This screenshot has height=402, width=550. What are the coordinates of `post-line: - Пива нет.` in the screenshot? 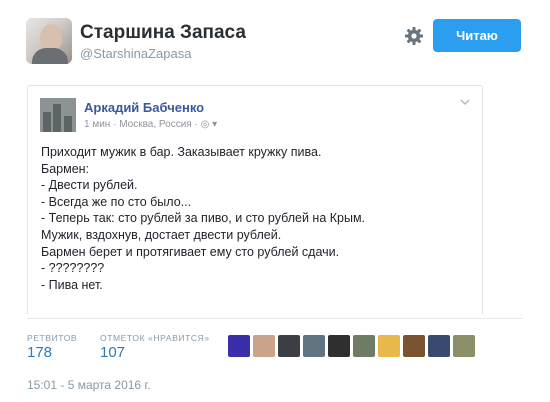 It's located at (72, 284).